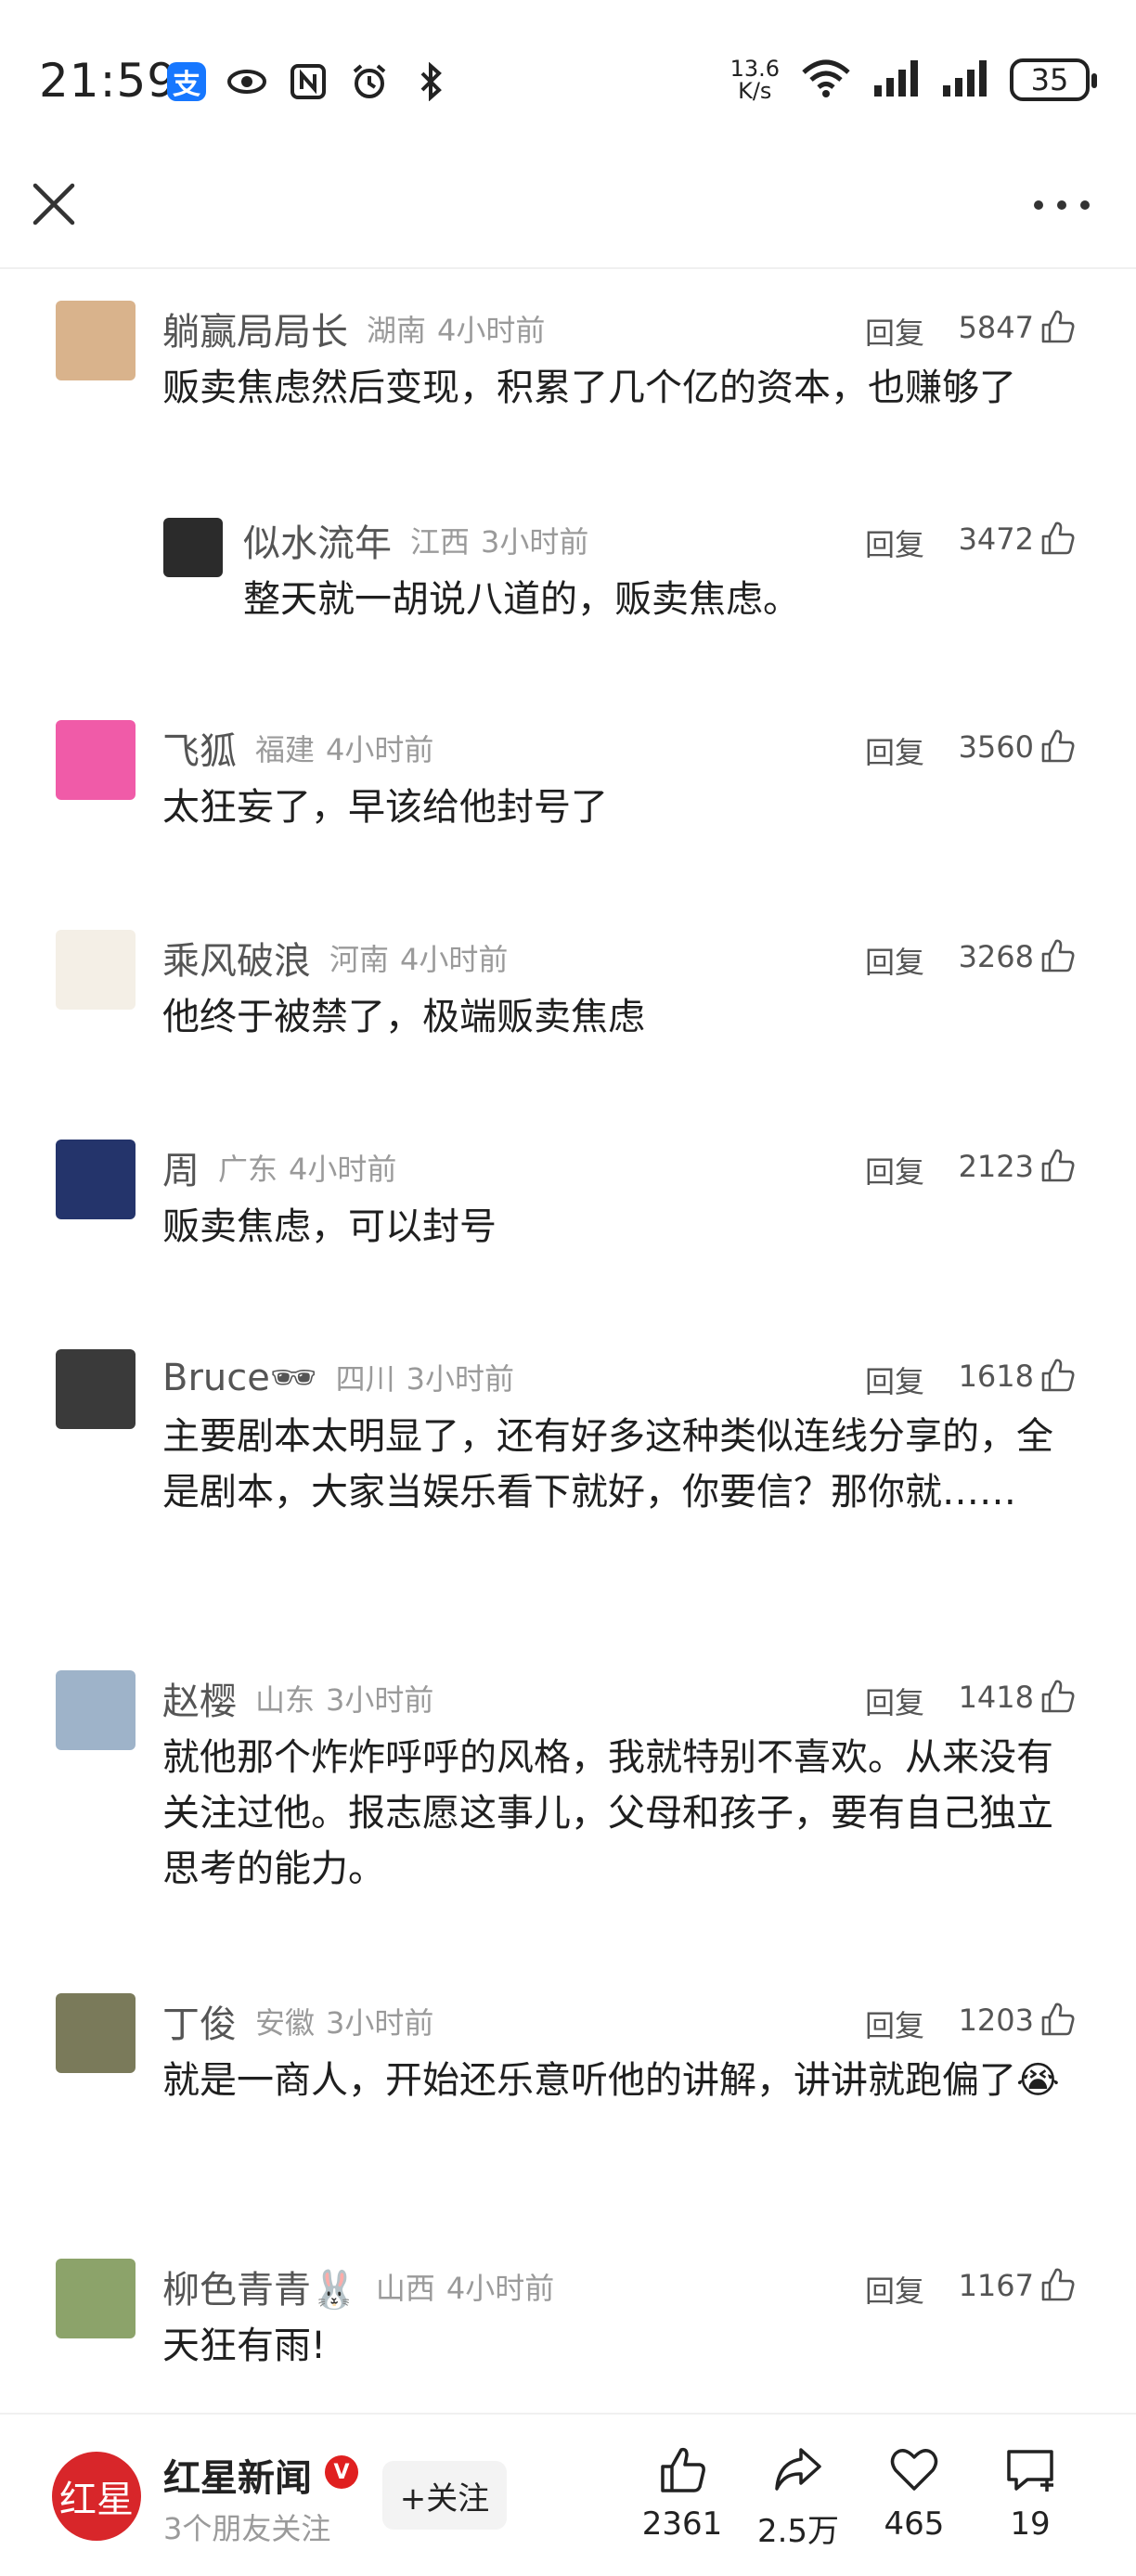  Describe the element at coordinates (444, 2495) in the screenshot. I see `follow-button: +关注` at that location.